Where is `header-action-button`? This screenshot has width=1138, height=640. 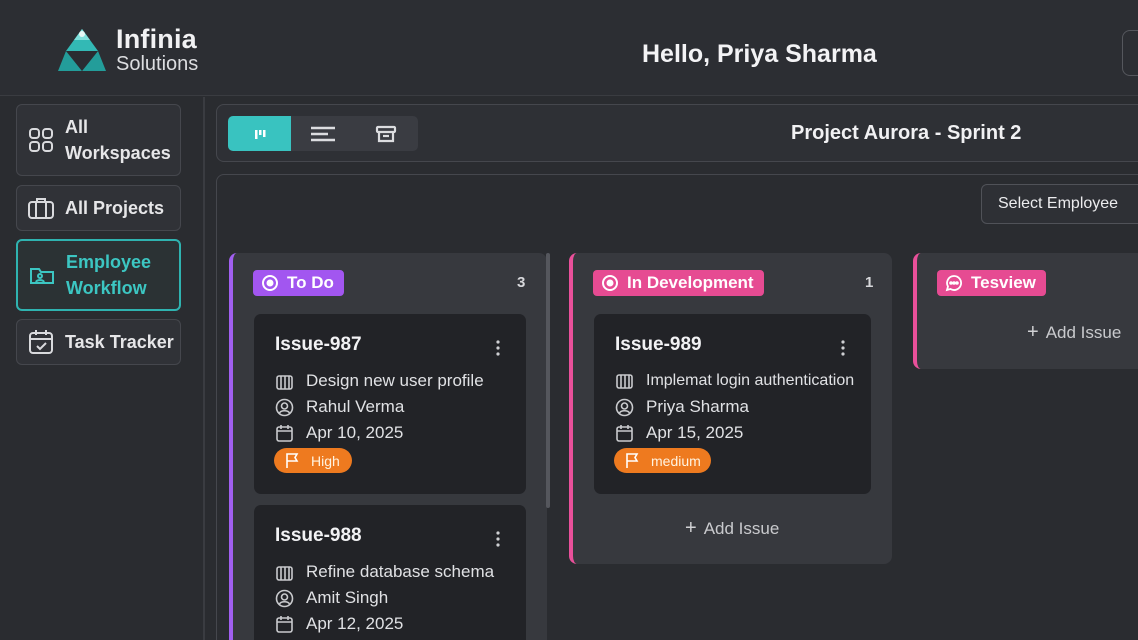 header-action-button is located at coordinates (1130, 53).